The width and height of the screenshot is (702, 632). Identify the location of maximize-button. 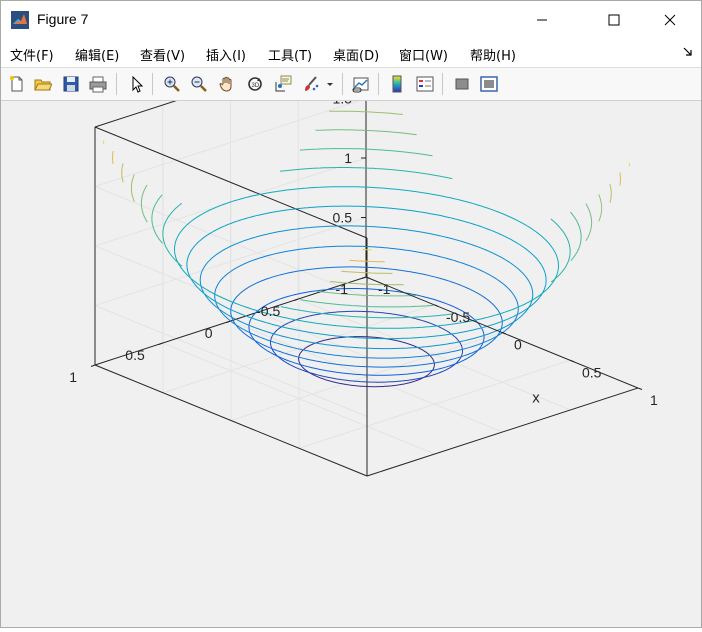
(614, 20).